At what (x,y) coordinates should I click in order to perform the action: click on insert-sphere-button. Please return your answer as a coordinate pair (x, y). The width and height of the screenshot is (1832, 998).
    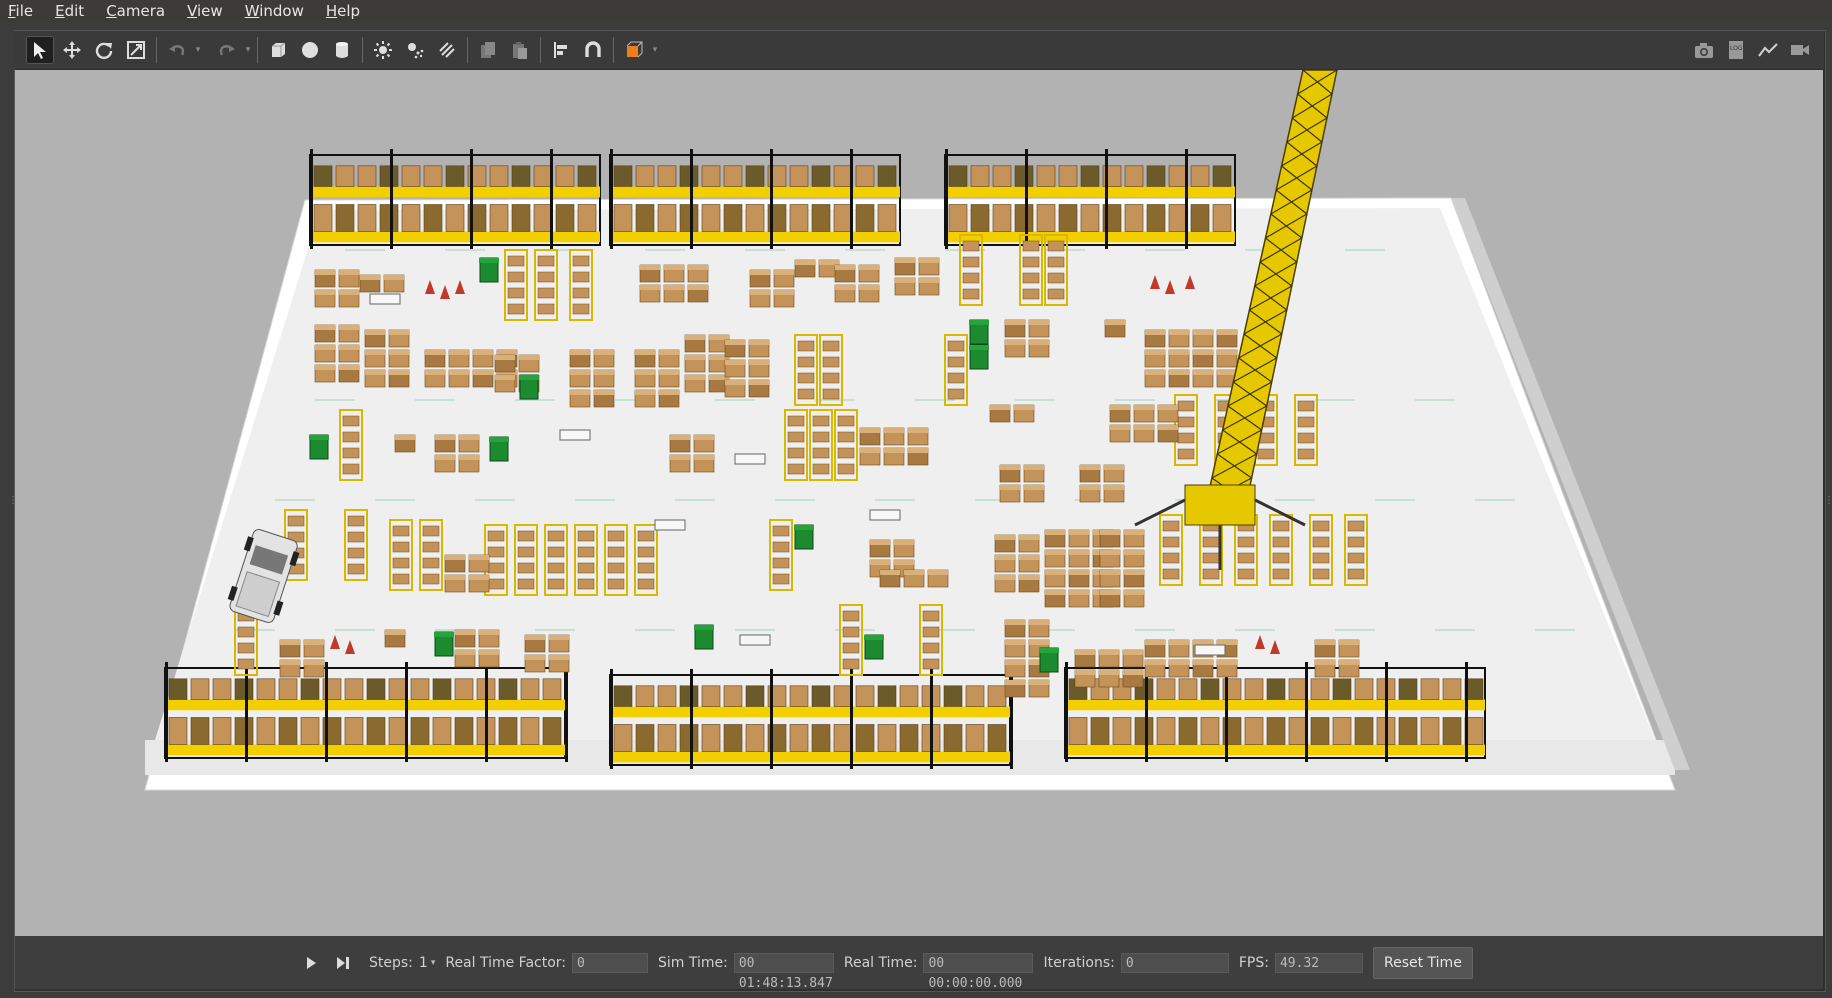
    Looking at the image, I should click on (310, 50).